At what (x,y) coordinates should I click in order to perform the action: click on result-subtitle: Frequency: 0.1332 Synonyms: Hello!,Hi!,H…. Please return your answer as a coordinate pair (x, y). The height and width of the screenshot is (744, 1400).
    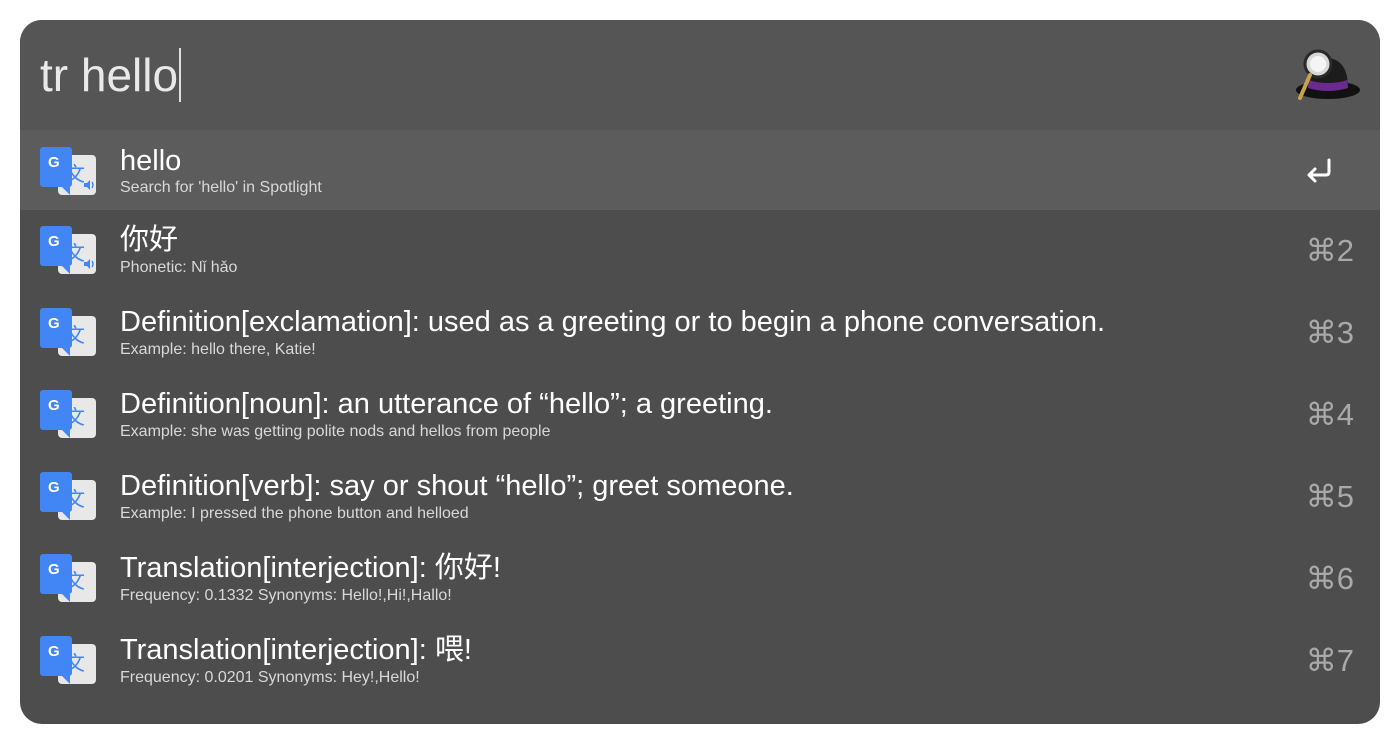
    Looking at the image, I should click on (286, 595).